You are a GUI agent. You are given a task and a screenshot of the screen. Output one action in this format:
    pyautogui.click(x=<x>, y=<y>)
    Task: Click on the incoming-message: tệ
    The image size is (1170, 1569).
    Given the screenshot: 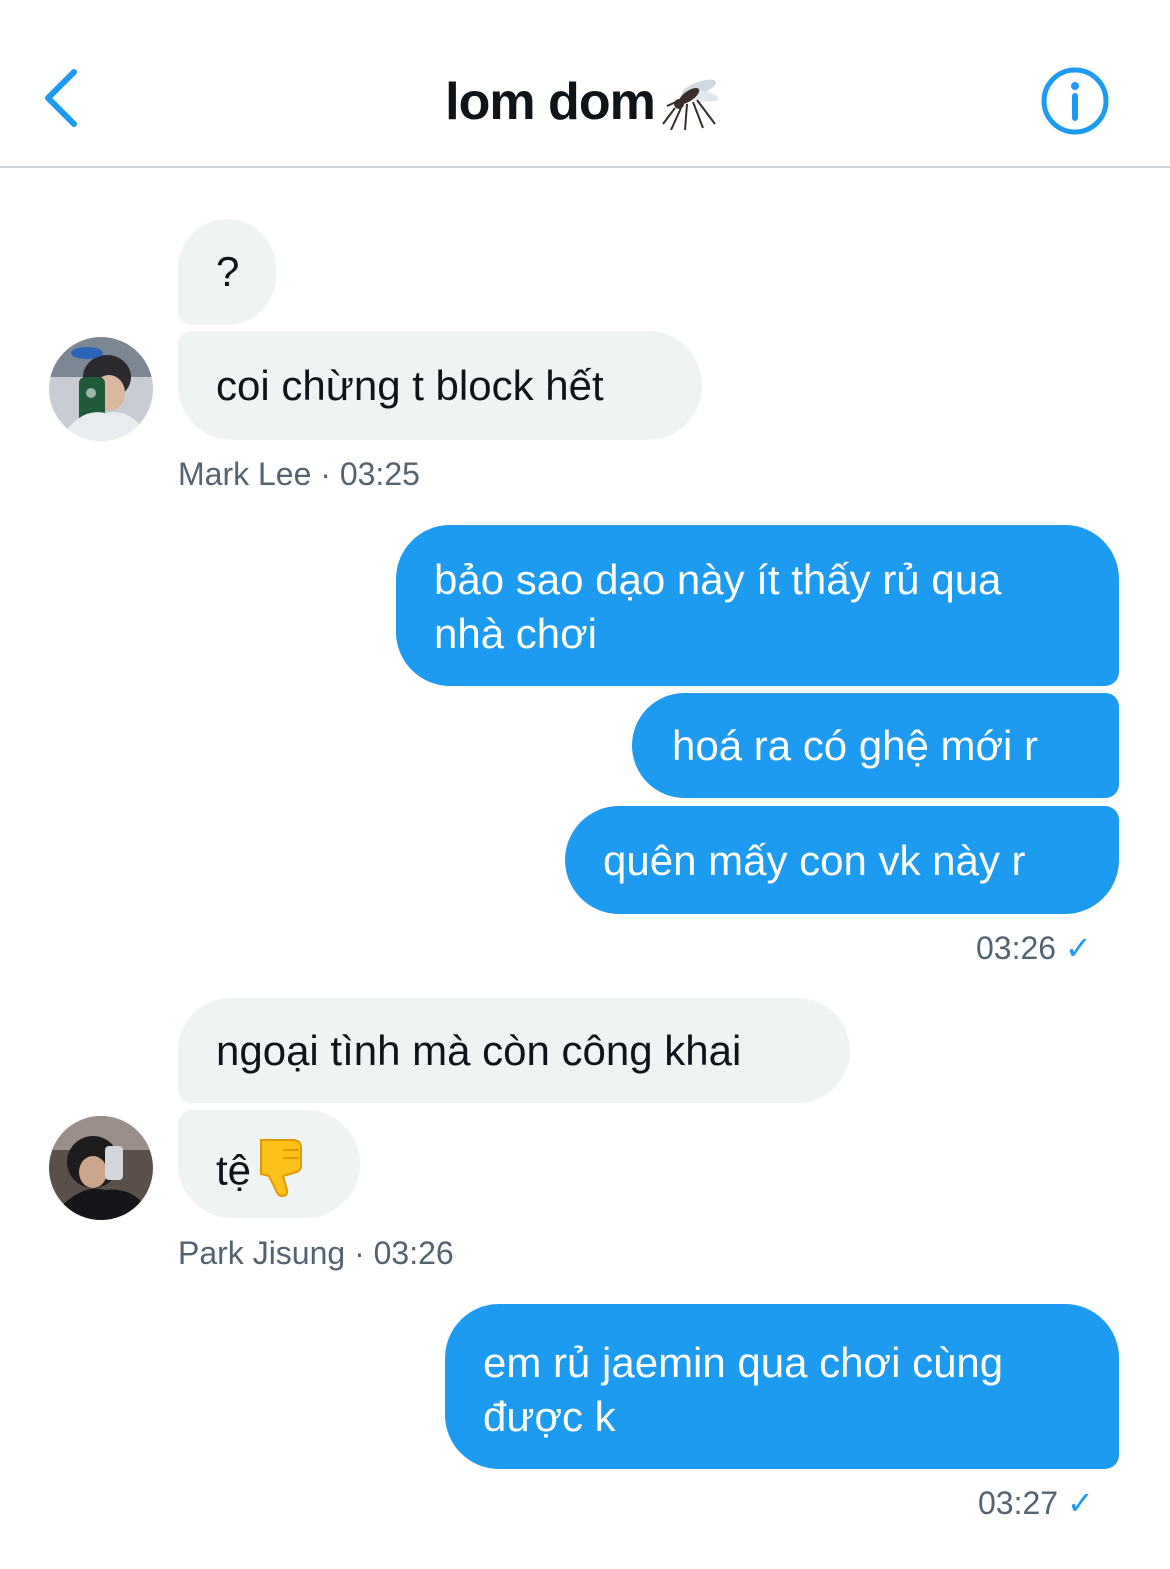 What is the action you would take?
    pyautogui.click(x=269, y=1164)
    